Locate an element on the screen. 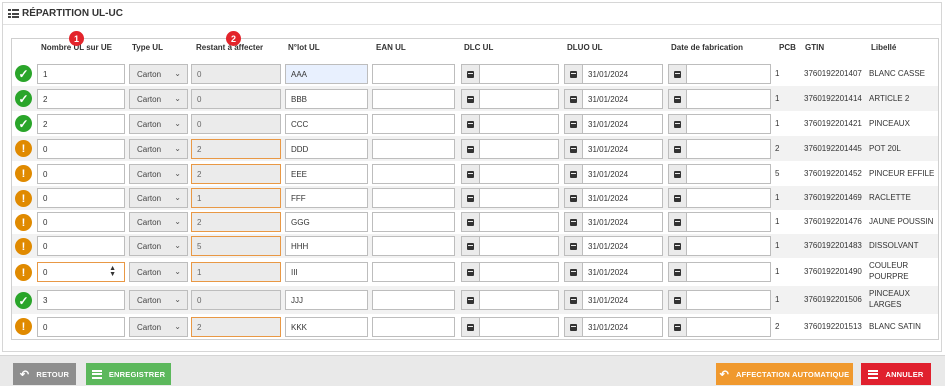 Image resolution: width=945 pixels, height=386 pixels. nlot-input: AAA is located at coordinates (326, 74).